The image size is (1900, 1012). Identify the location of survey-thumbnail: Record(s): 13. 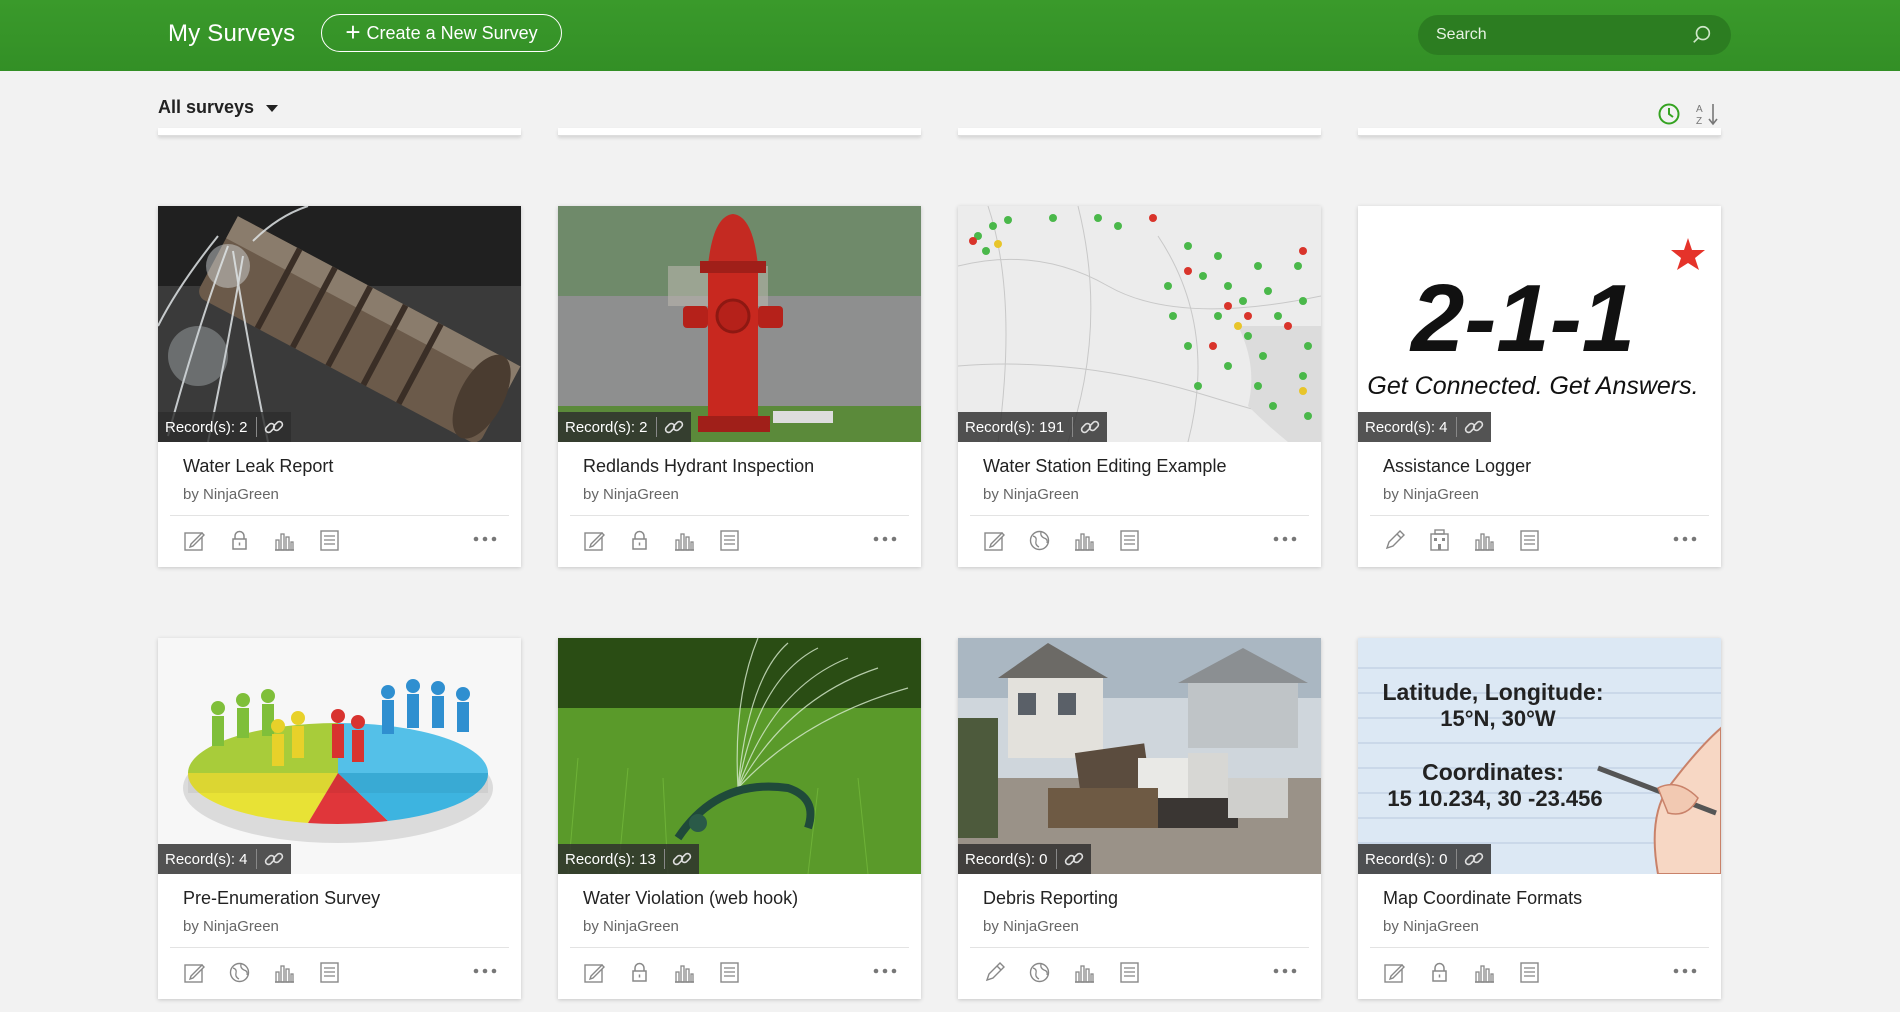
(739, 756).